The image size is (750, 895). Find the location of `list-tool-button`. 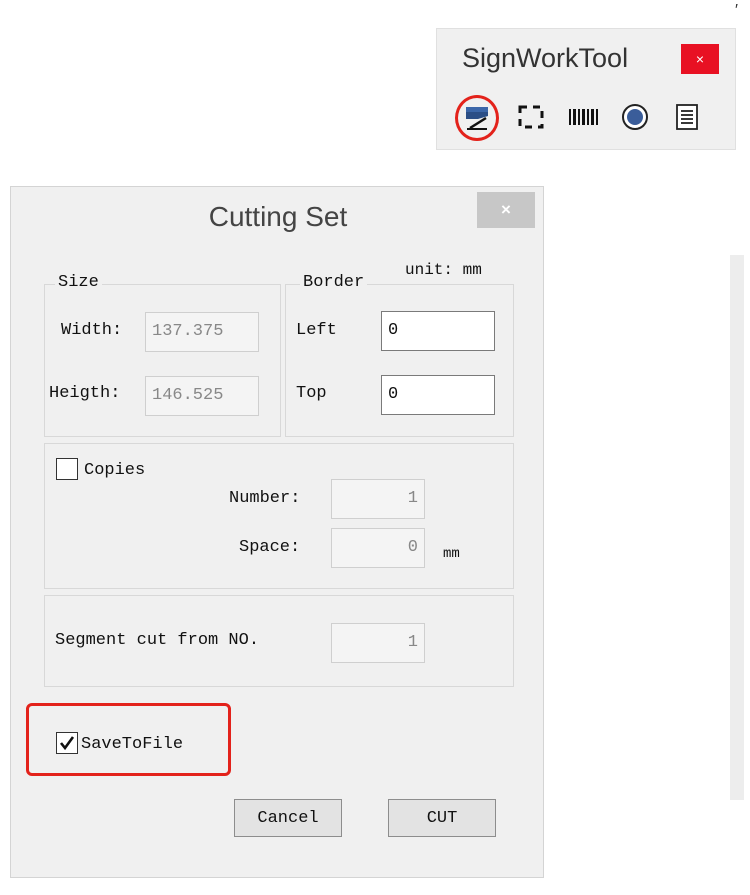

list-tool-button is located at coordinates (687, 119).